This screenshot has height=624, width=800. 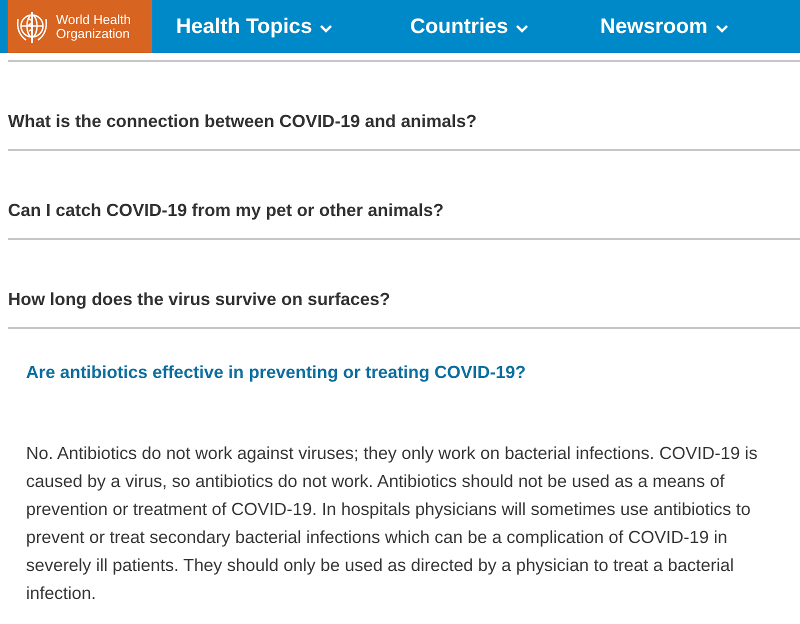 I want to click on faq-question: Are antibiotics effective in preventing or treating COVID-19?, so click(x=276, y=384).